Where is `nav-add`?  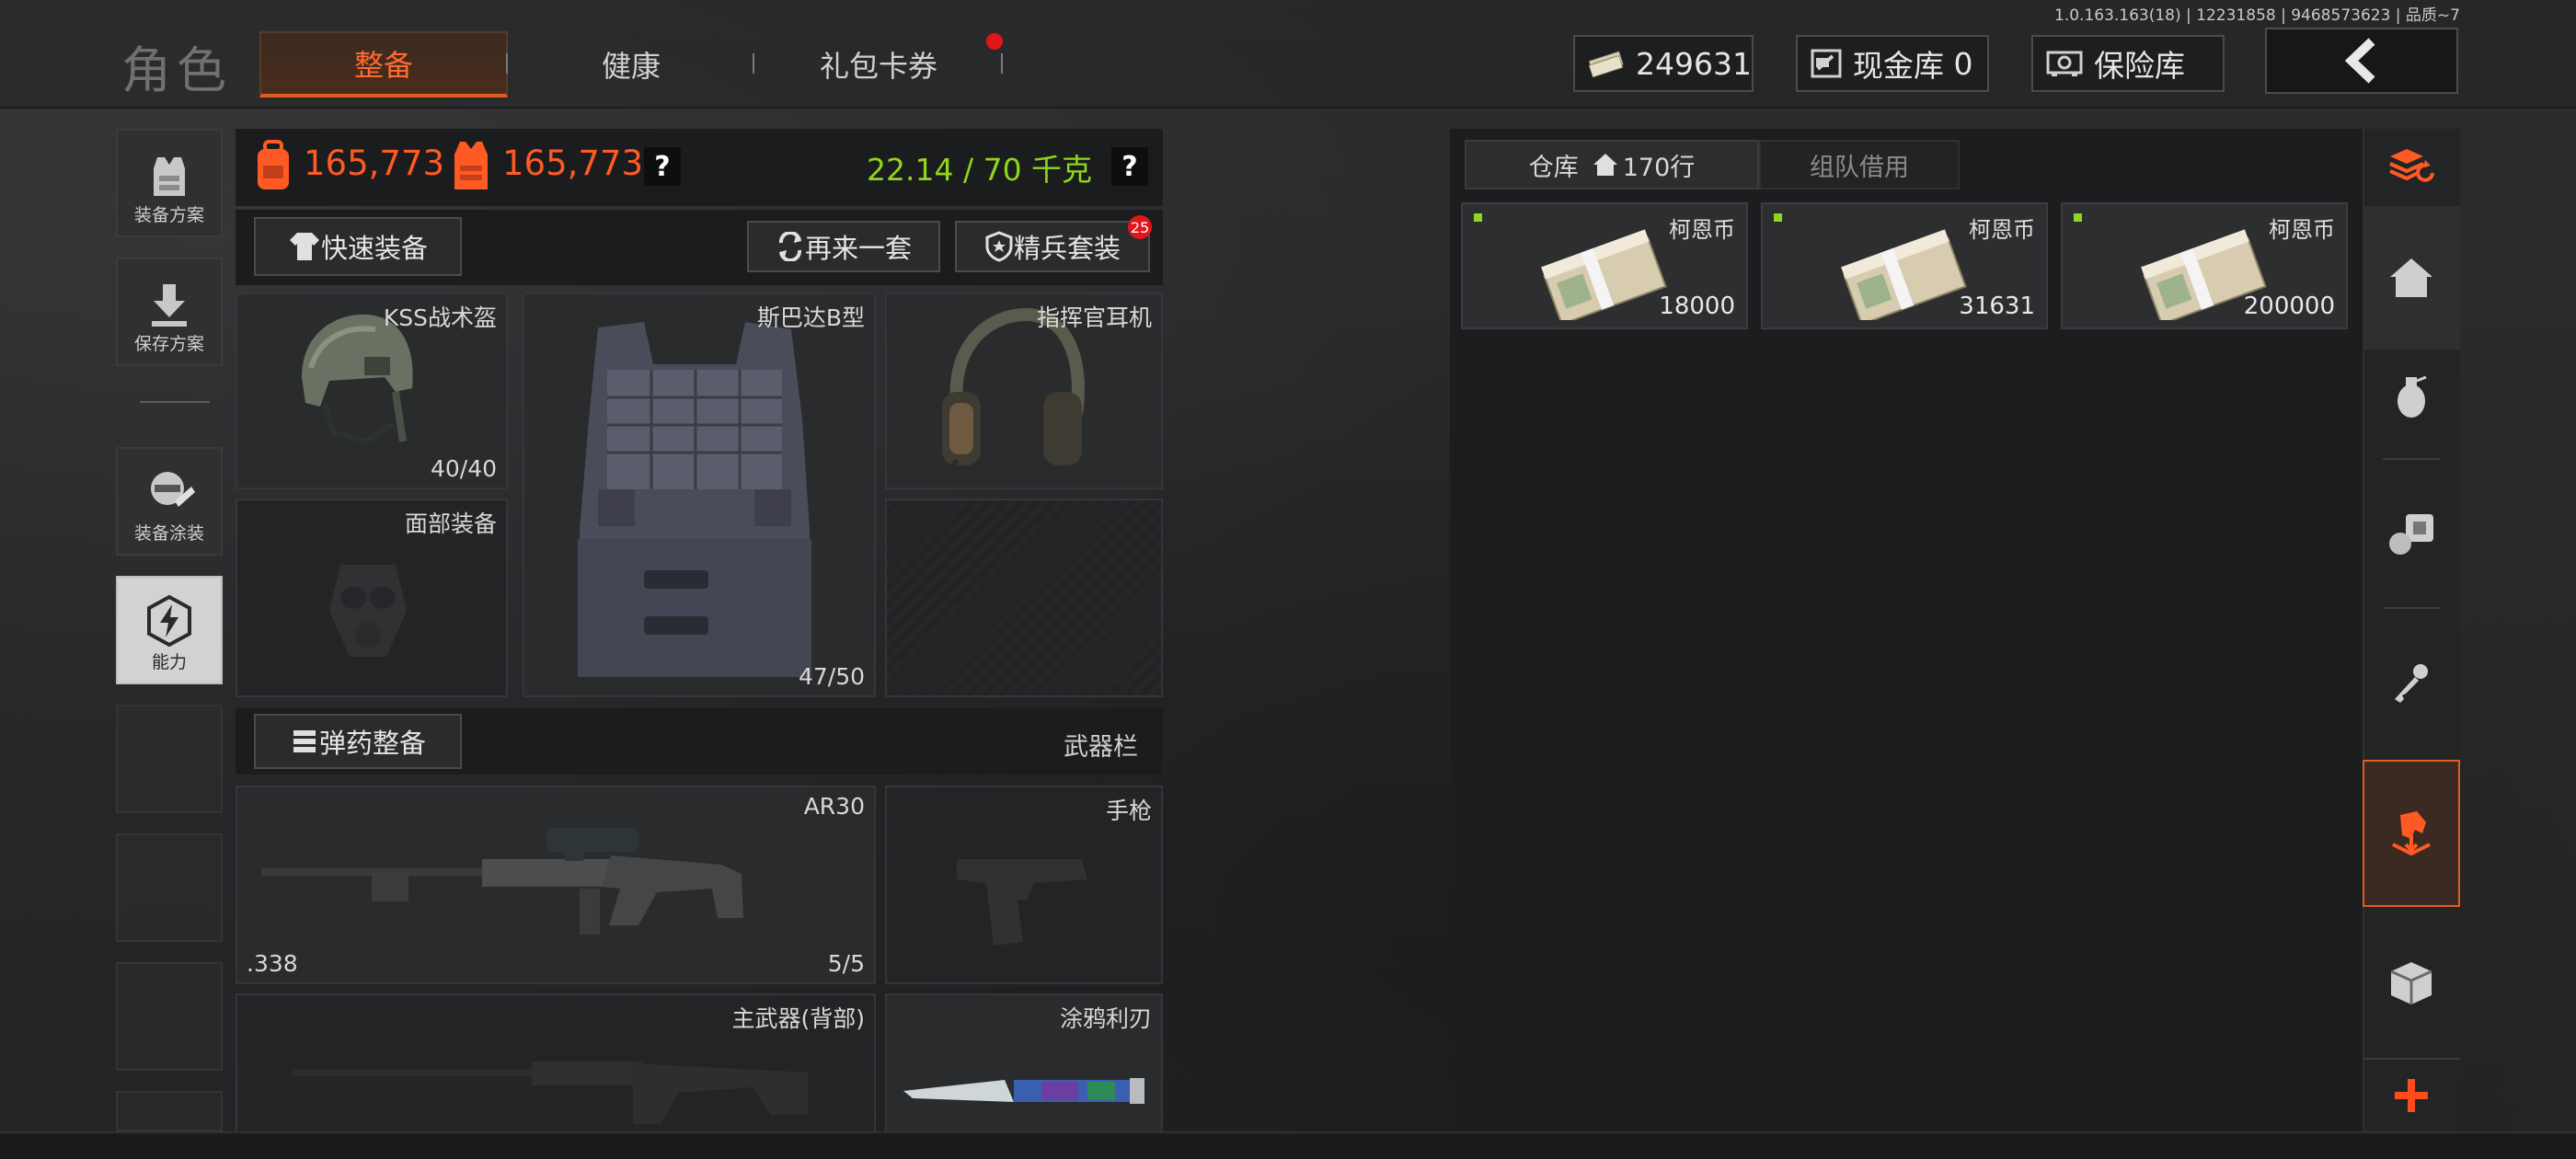 nav-add is located at coordinates (2411, 1094).